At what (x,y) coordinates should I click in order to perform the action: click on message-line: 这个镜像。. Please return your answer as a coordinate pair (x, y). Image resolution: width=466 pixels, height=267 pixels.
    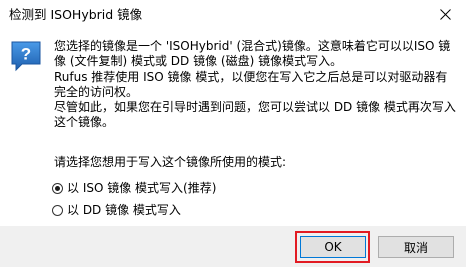
    Looking at the image, I should click on (84, 122).